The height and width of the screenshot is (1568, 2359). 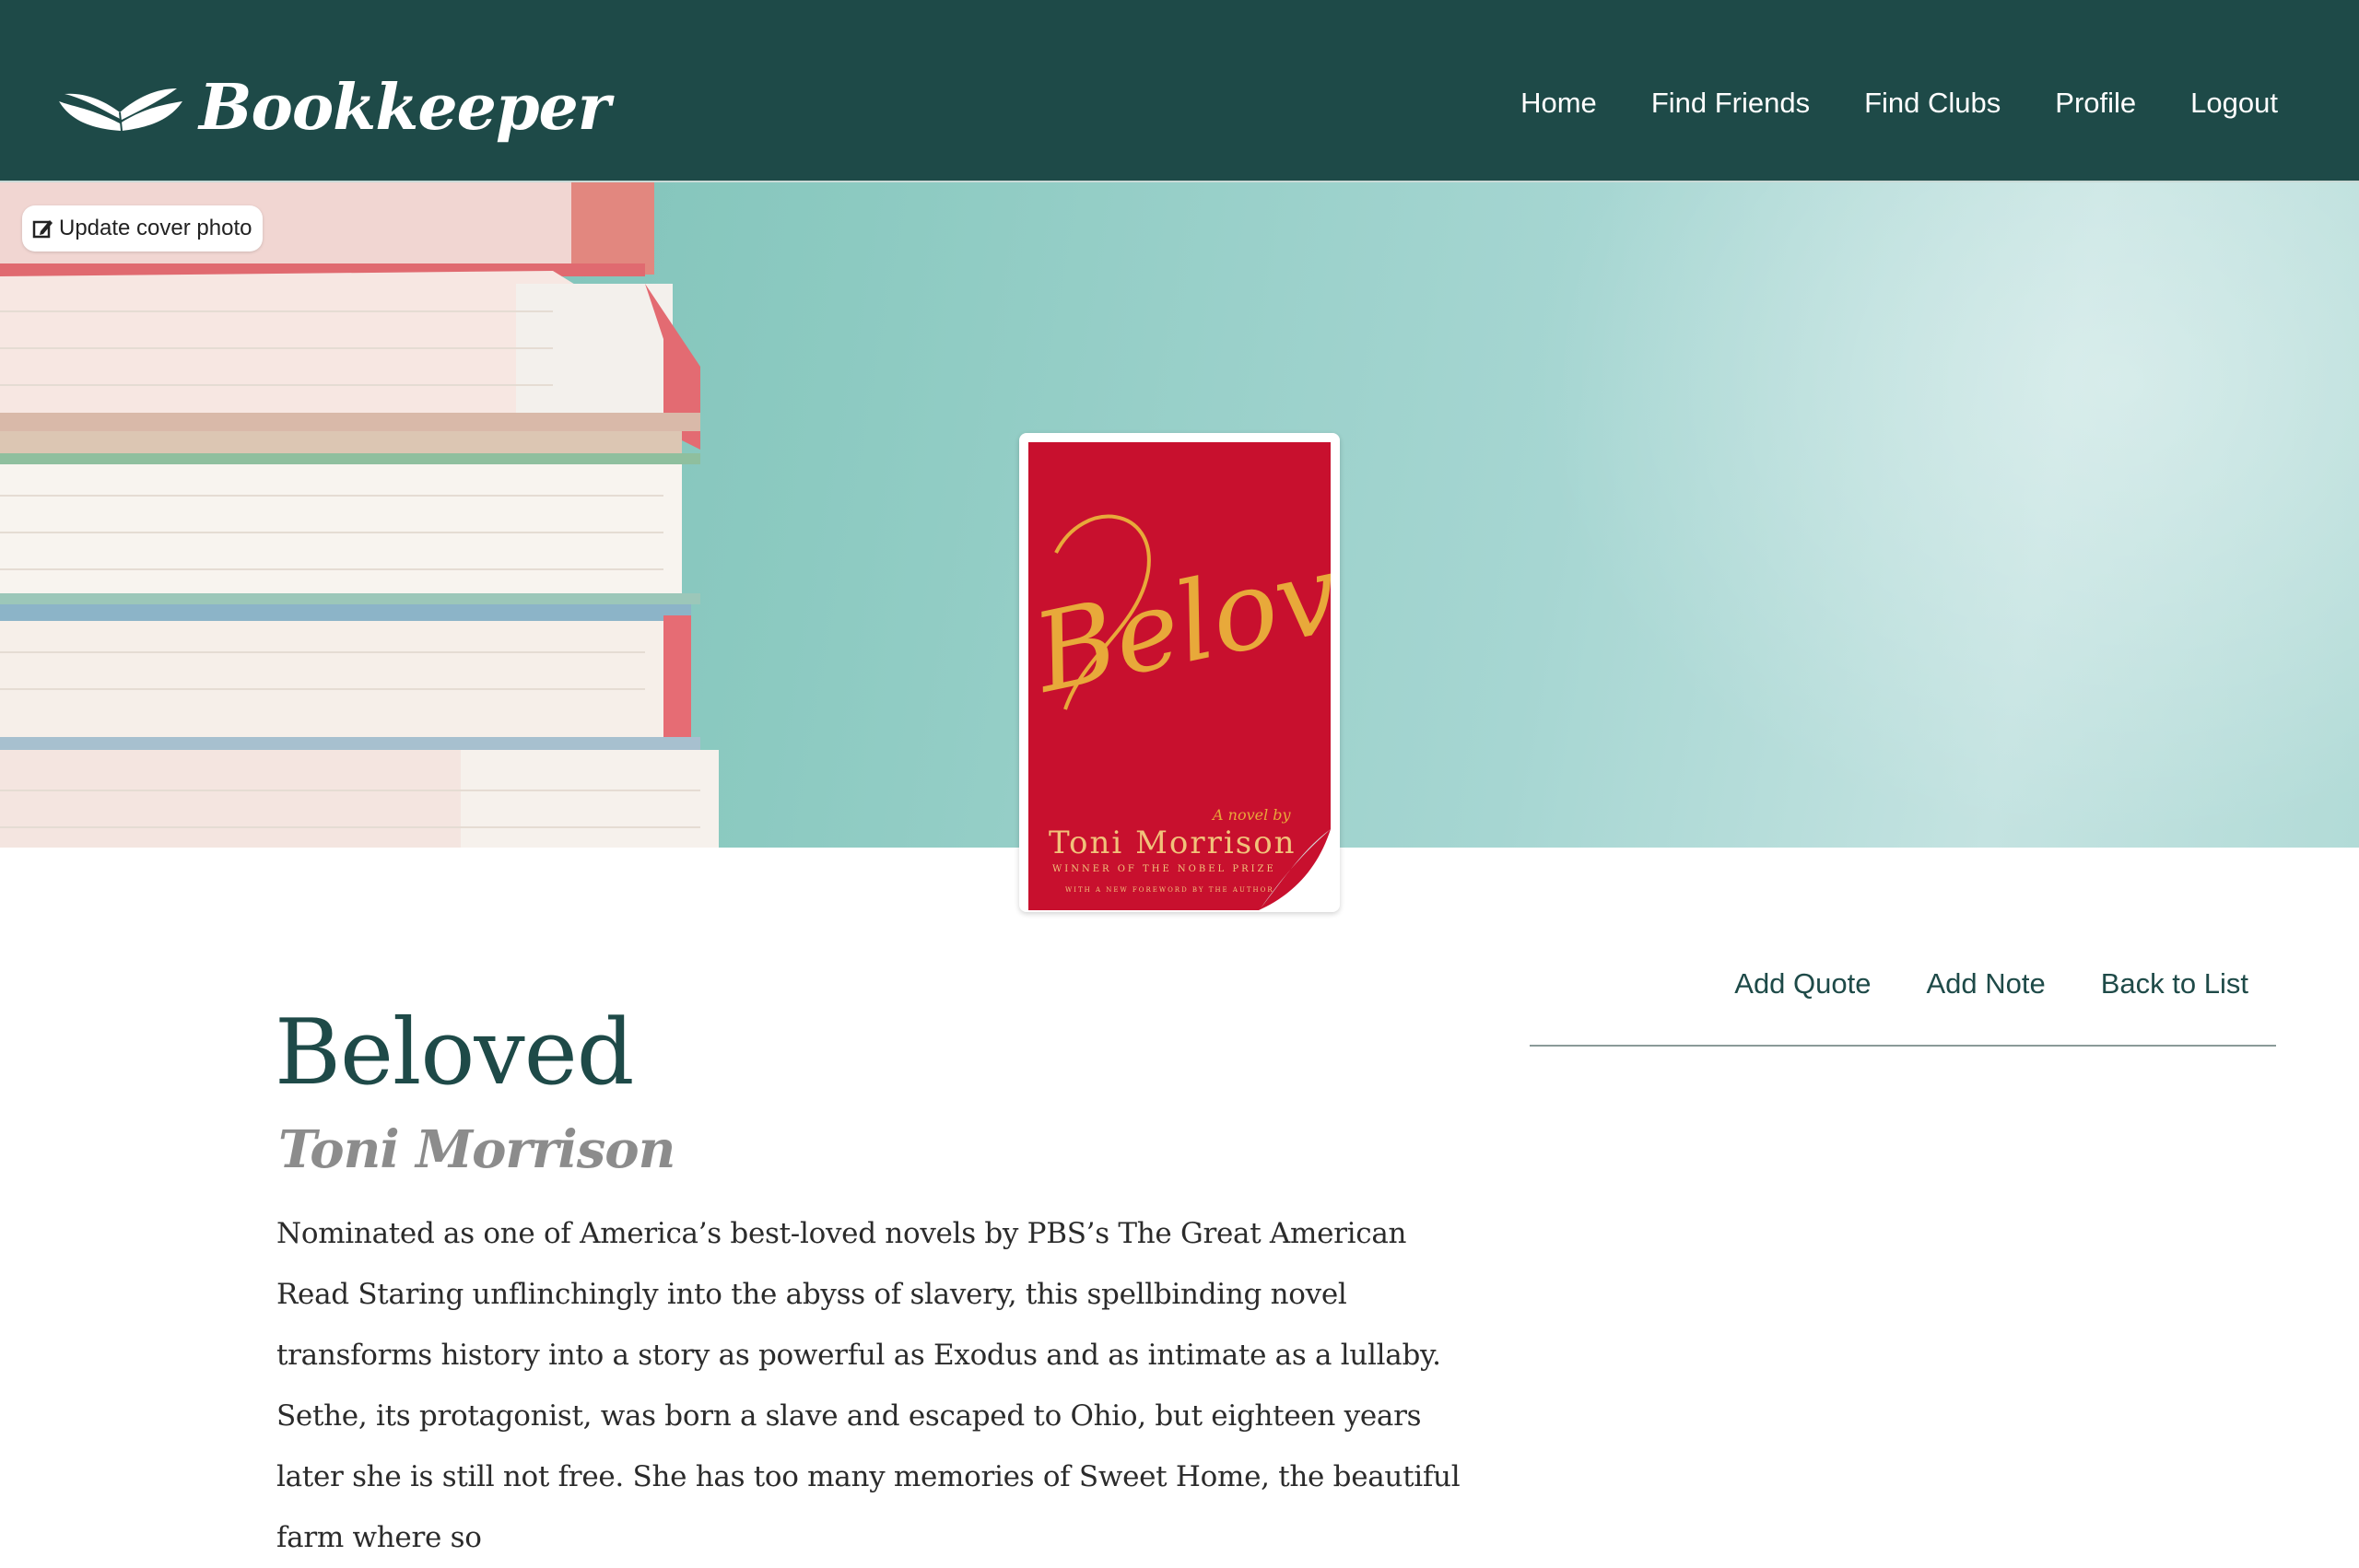 What do you see at coordinates (1985, 984) in the screenshot?
I see `add-note-link: Add Note` at bounding box center [1985, 984].